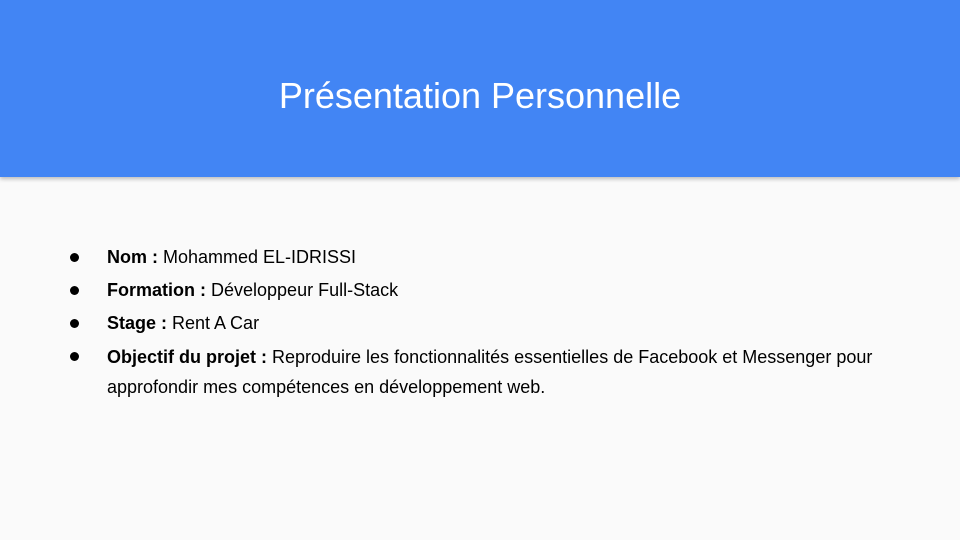  What do you see at coordinates (189, 357) in the screenshot?
I see `bullet-label: Objectif du projet :` at bounding box center [189, 357].